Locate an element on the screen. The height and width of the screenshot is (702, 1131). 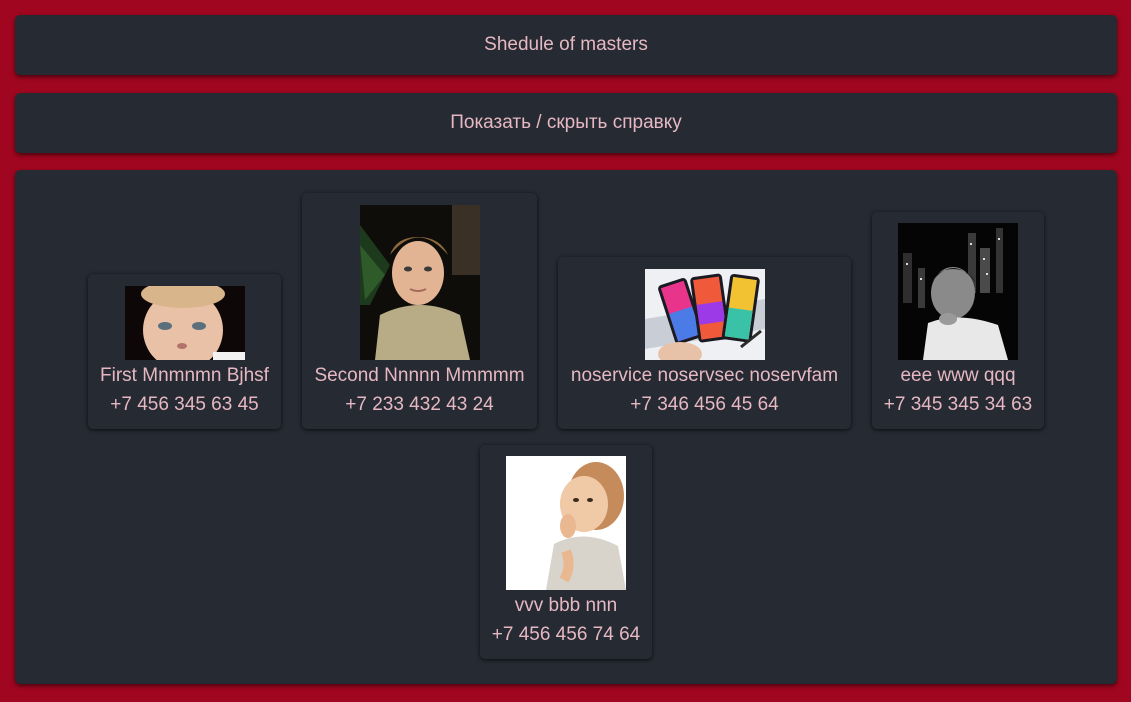
baby-photo is located at coordinates (566, 523).